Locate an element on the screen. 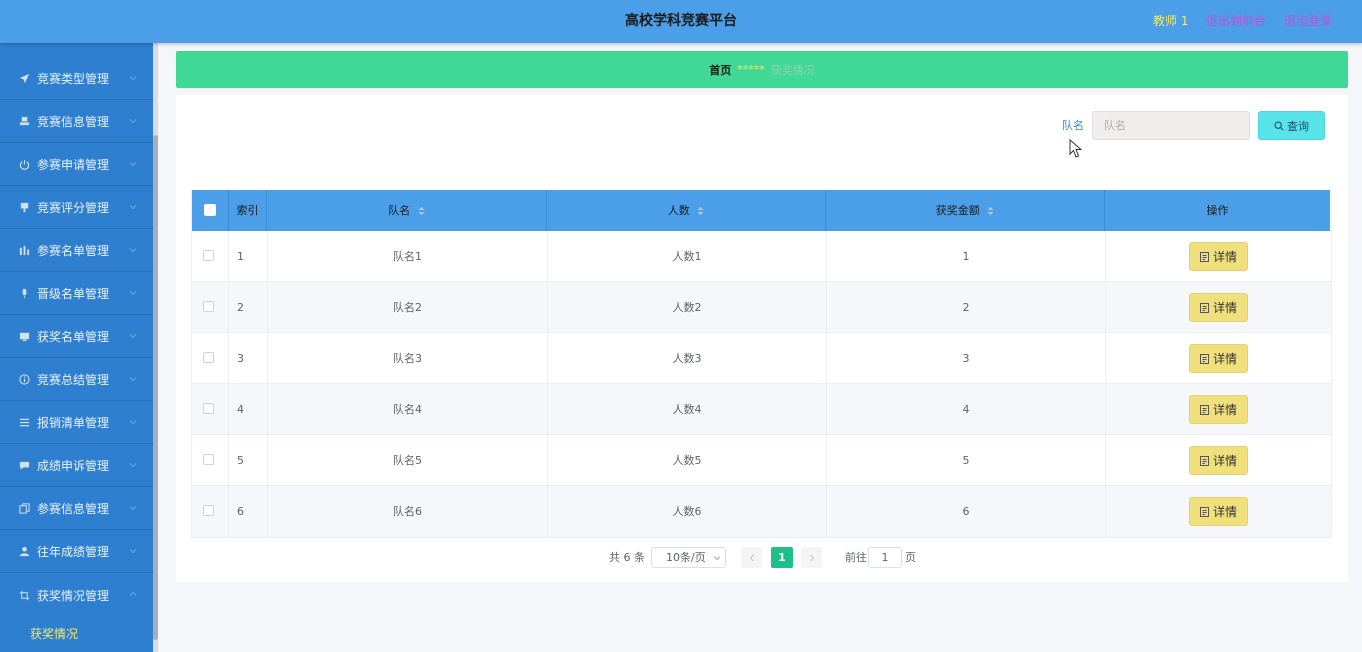 This screenshot has width=1362, height=652. sidebar-subitem-awards: 获奖情况 is located at coordinates (76, 633).